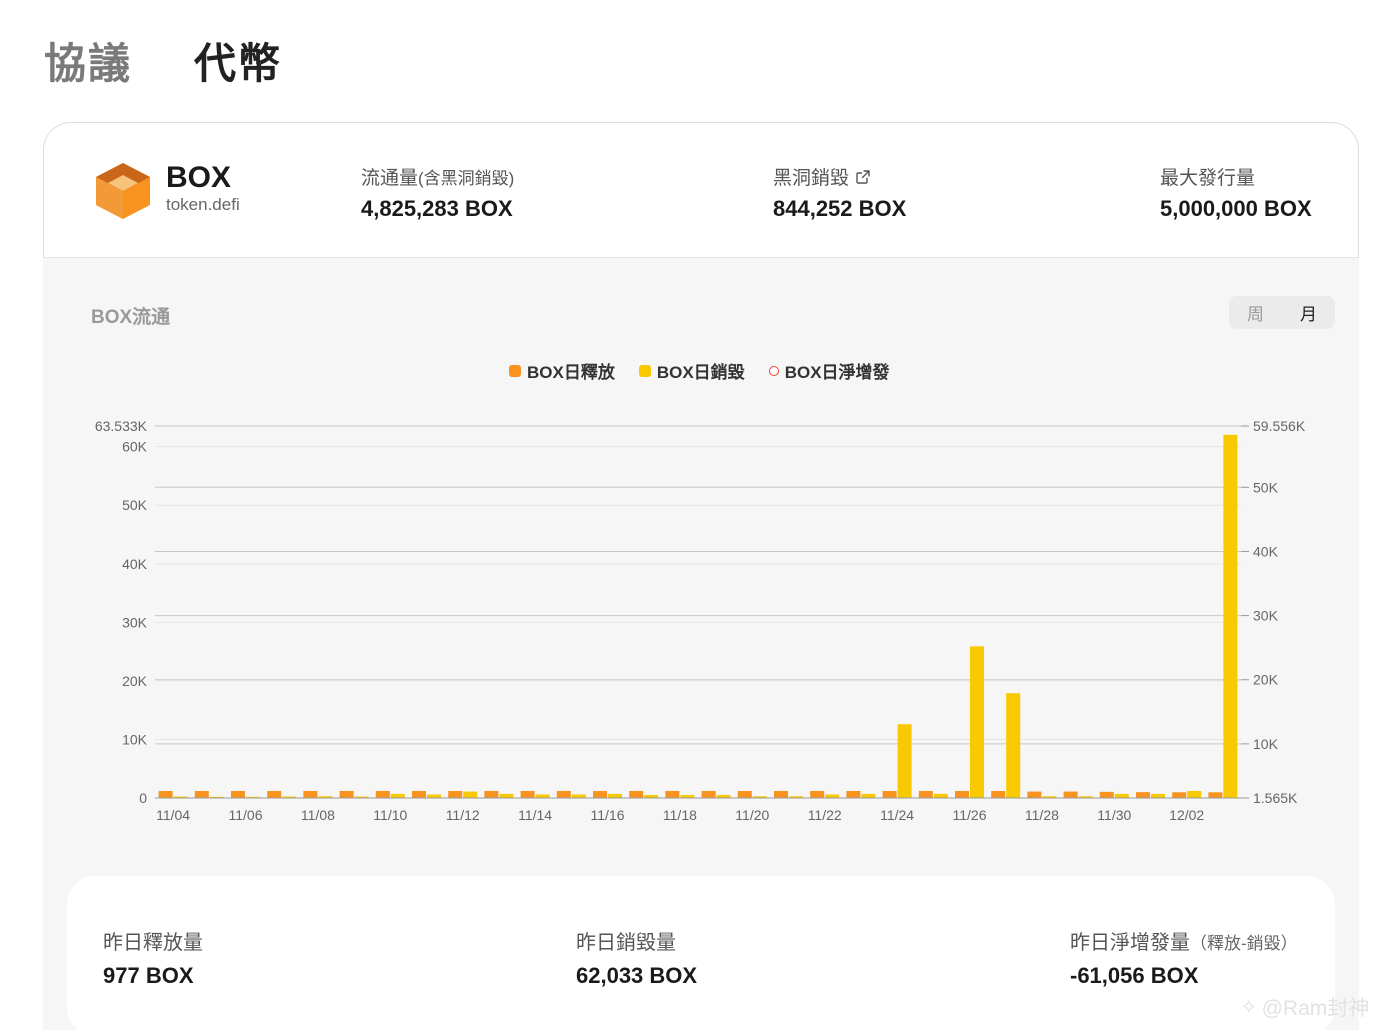 The image size is (1400, 1036). I want to click on y-left-tick-label: 10K, so click(135, 739).